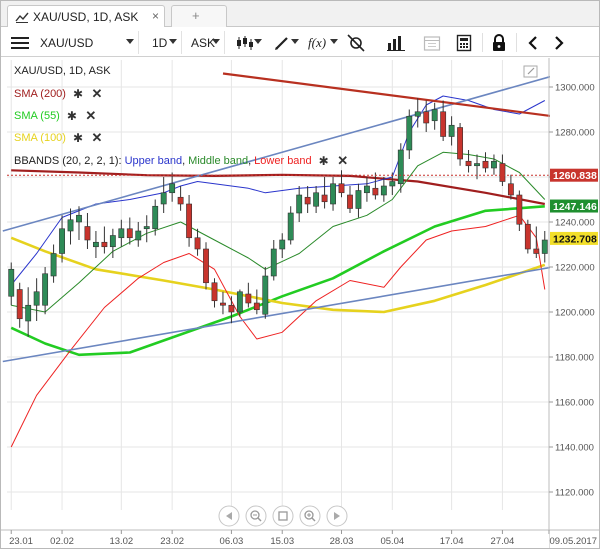  Describe the element at coordinates (278, 275) in the screenshot. I see `sma100-line` at that location.